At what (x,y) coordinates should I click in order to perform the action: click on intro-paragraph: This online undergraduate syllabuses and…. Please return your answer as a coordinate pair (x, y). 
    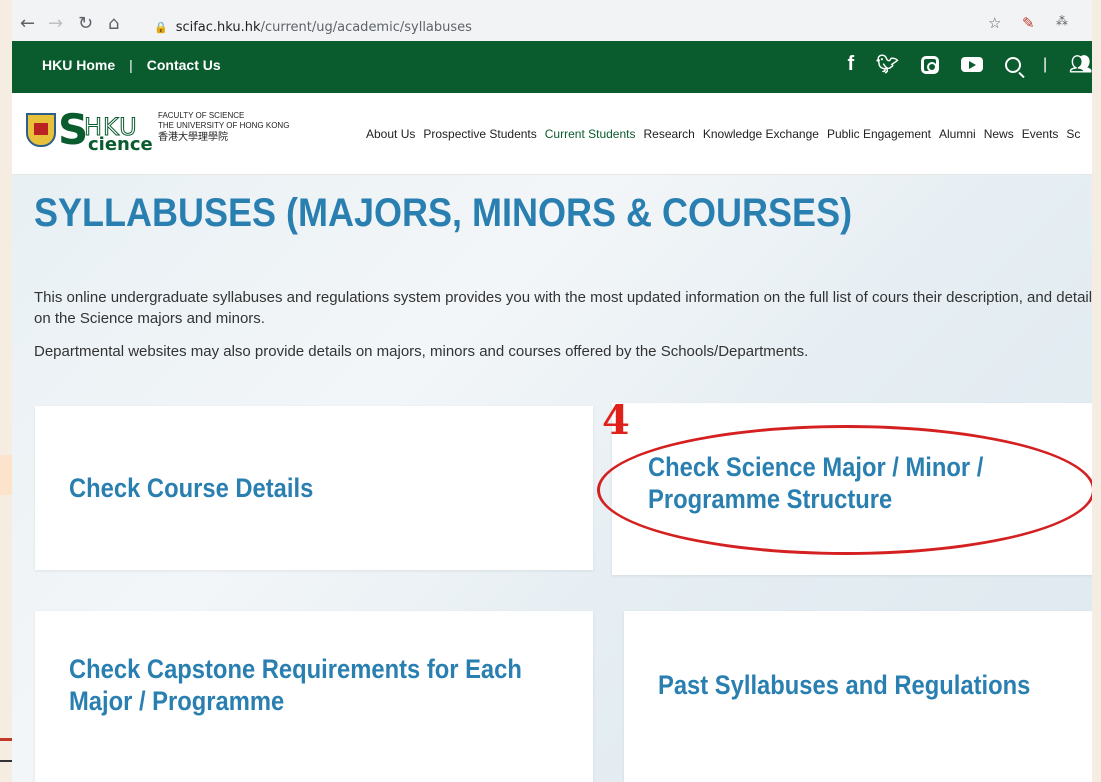
    Looking at the image, I should click on (563, 308).